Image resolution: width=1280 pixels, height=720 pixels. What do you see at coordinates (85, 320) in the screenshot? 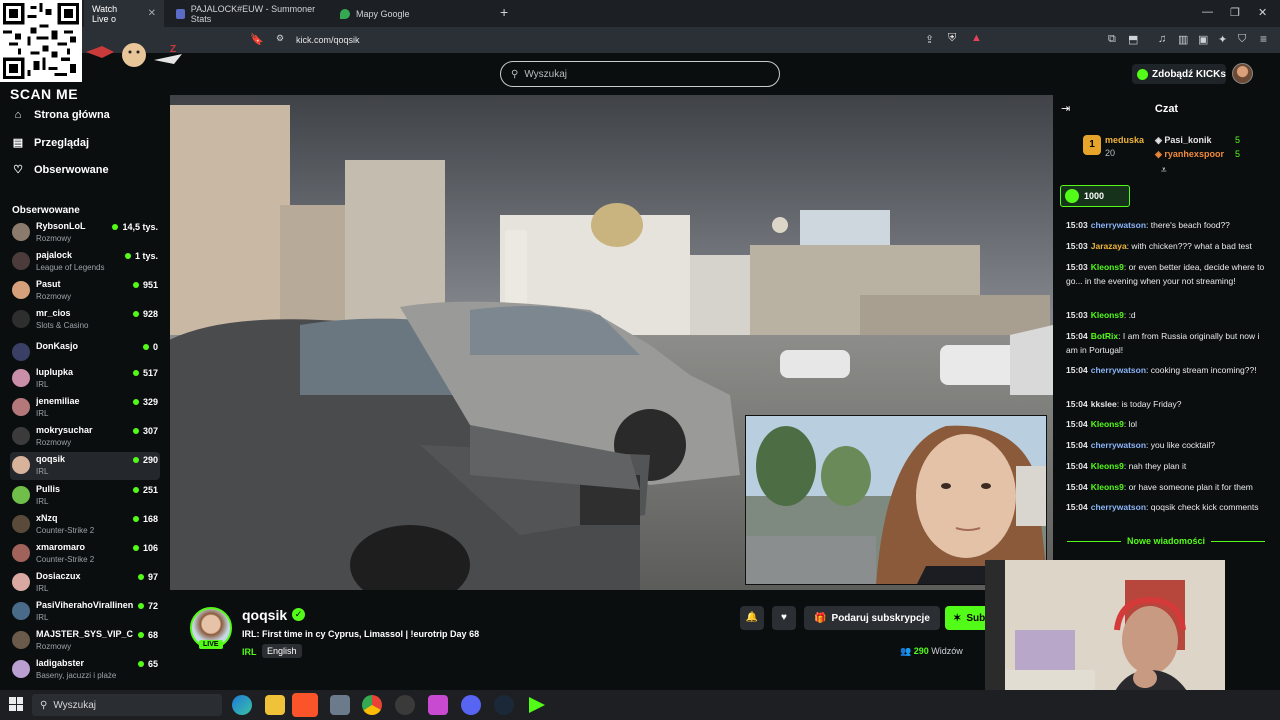
I see `followed-channel-item: mr_cios Slots & Casino 928` at bounding box center [85, 320].